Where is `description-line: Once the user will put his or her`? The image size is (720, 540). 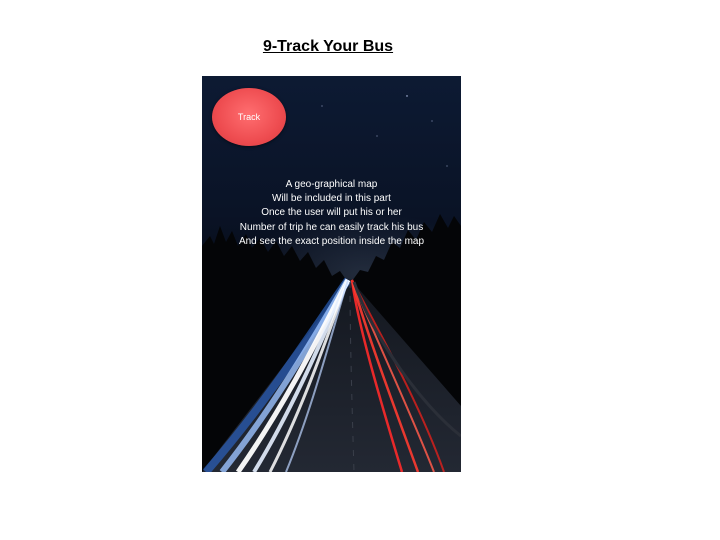
description-line: Once the user will put his or her is located at coordinates (331, 213).